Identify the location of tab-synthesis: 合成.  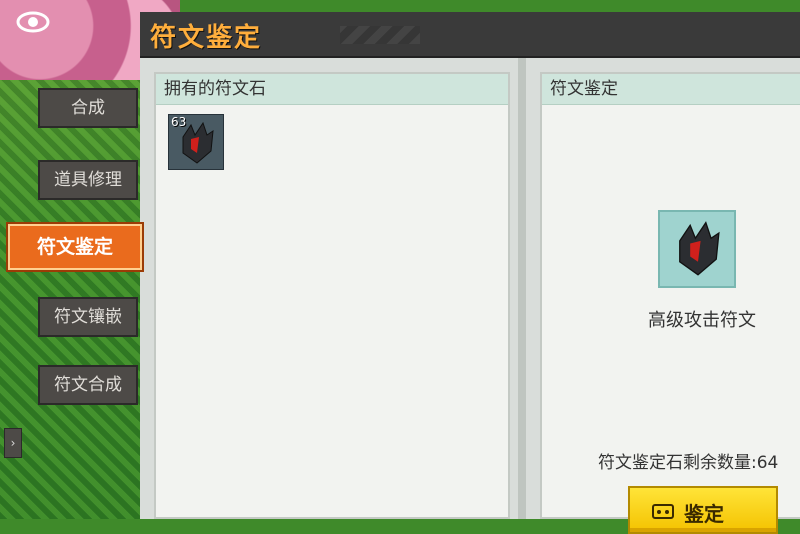
(88, 108).